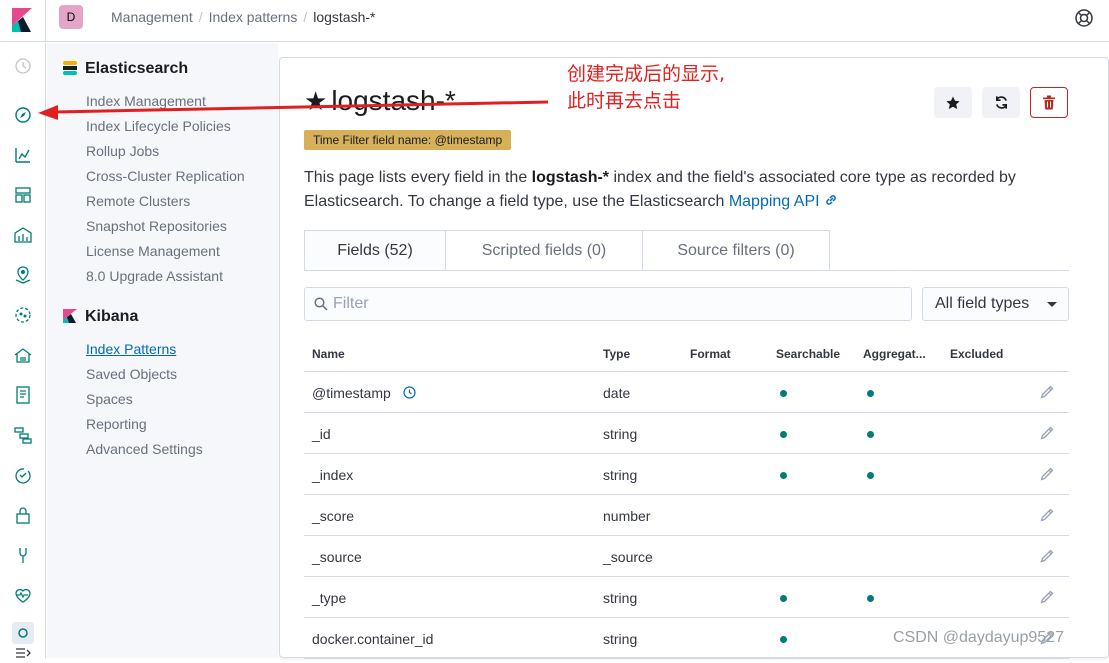  What do you see at coordinates (23, 355) in the screenshot?
I see `infrastructure-icon` at bounding box center [23, 355].